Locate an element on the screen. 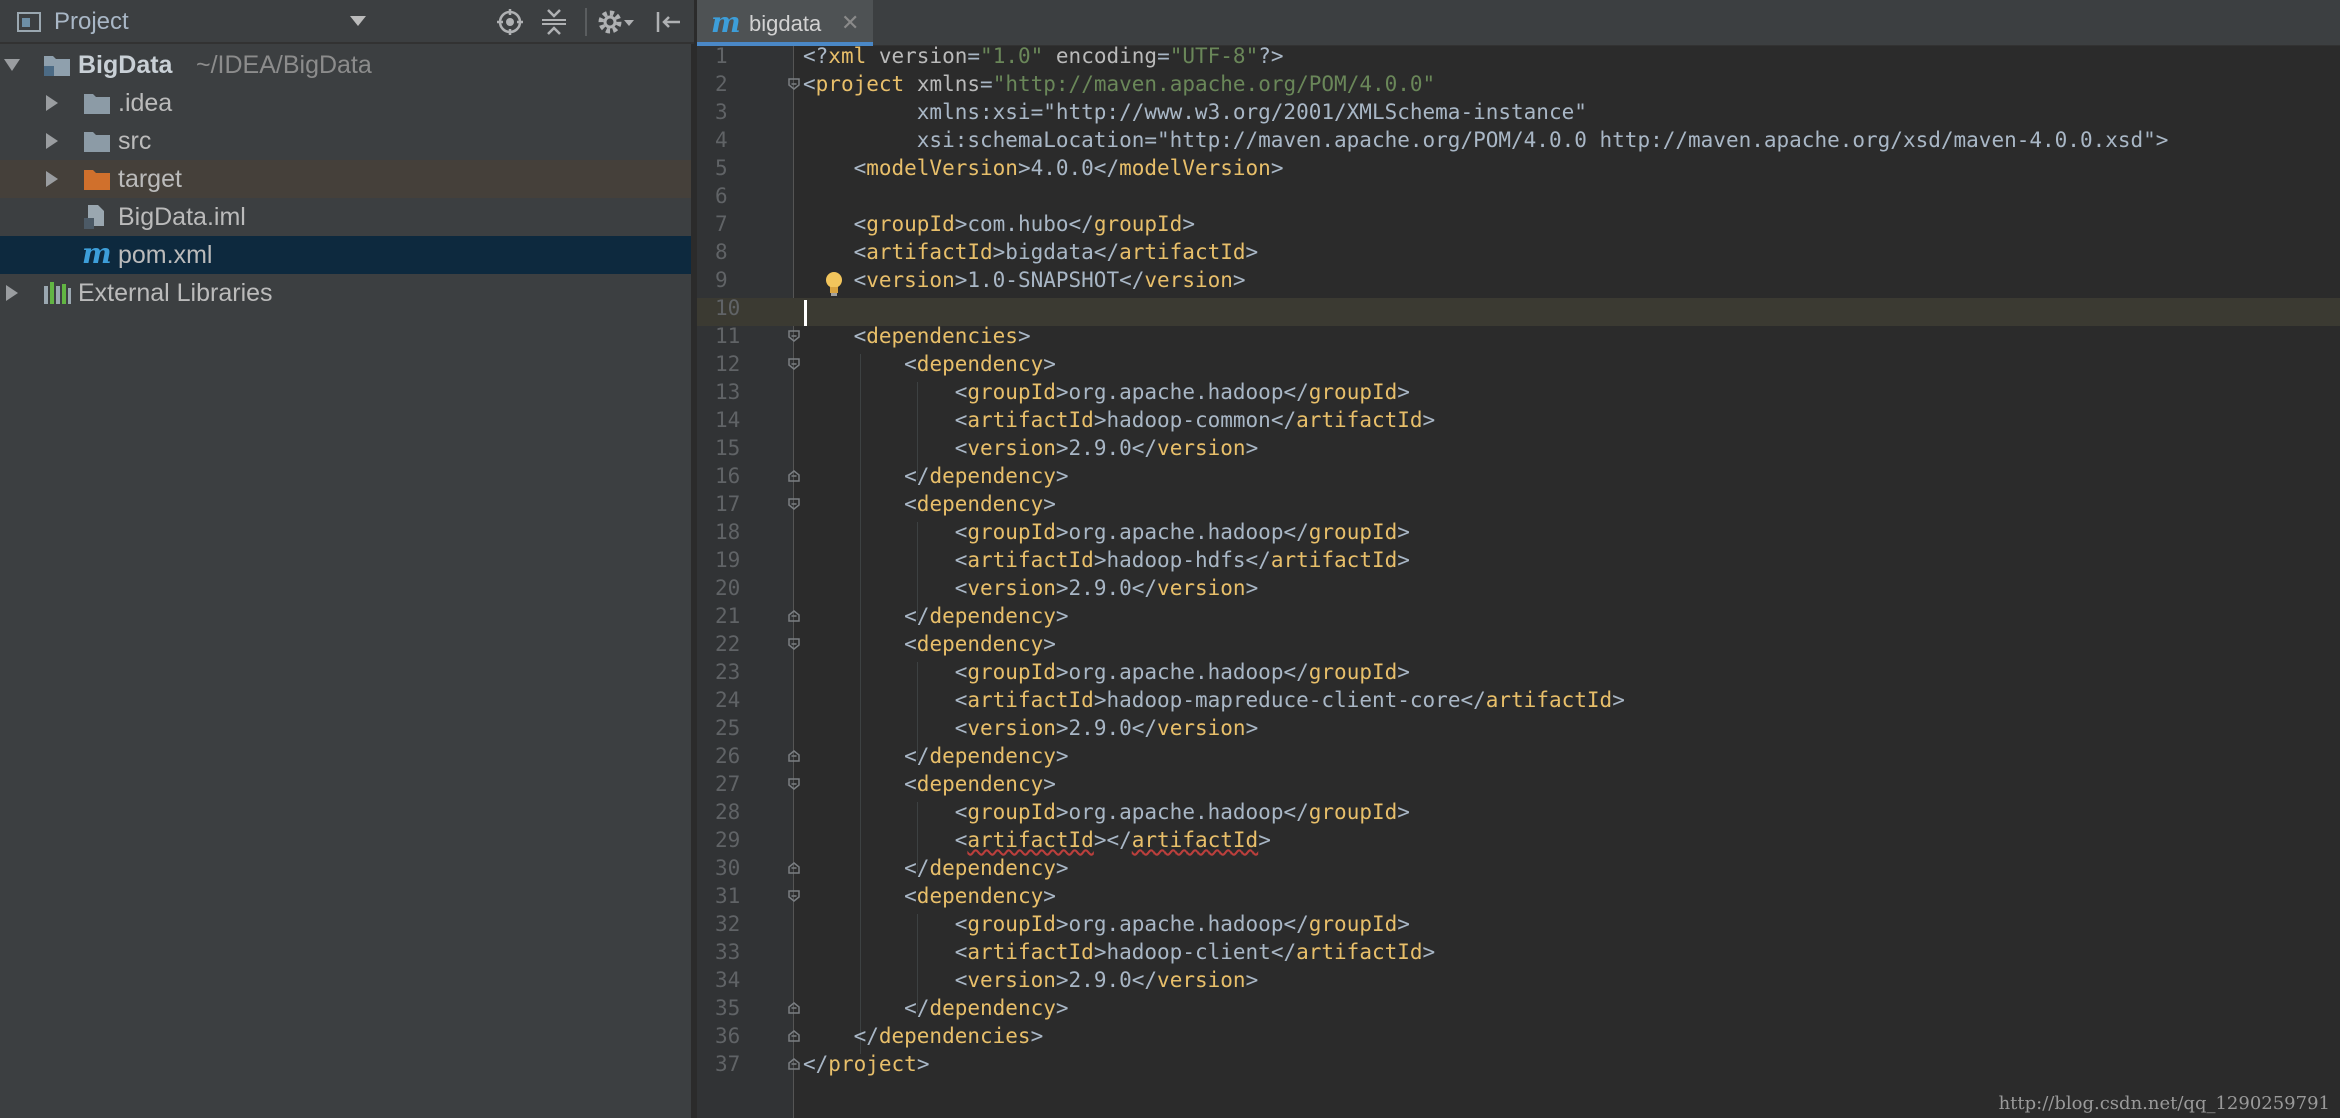  code-line: 19 <artifactId>hadoop-hdfs</artifactId> is located at coordinates (1518, 560).